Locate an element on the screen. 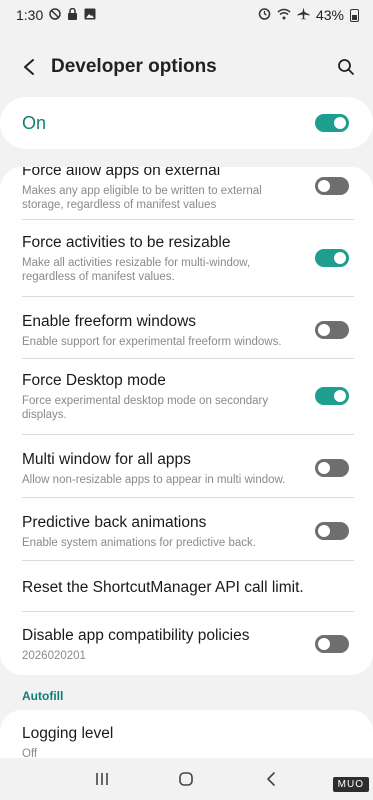  home-icon is located at coordinates (186, 779).